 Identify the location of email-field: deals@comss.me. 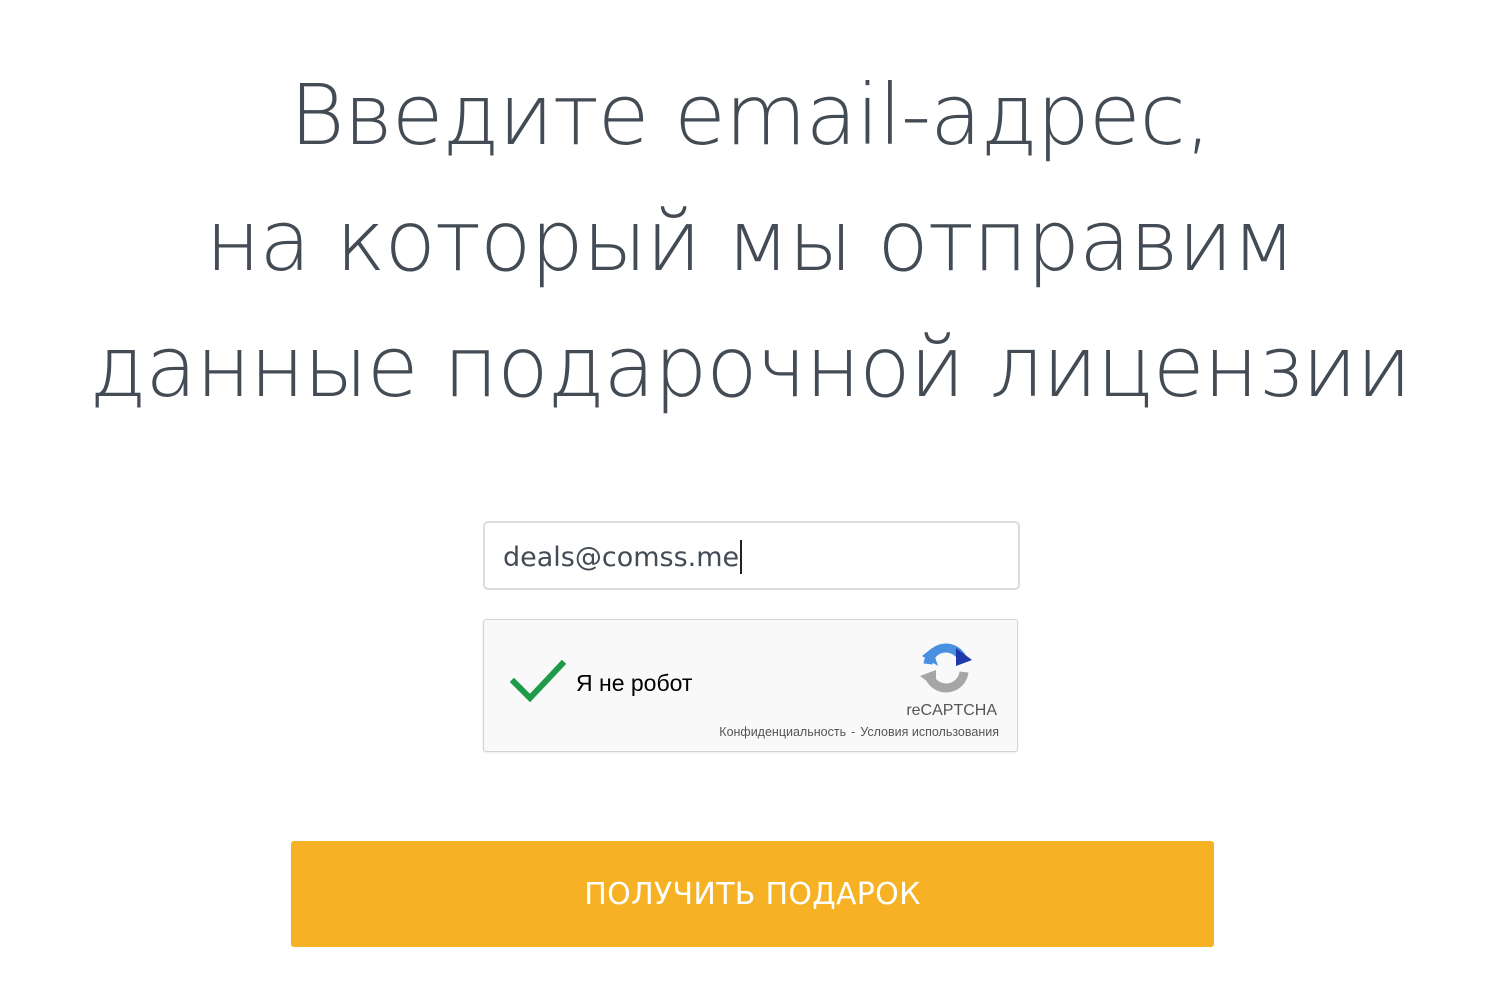
(751, 555).